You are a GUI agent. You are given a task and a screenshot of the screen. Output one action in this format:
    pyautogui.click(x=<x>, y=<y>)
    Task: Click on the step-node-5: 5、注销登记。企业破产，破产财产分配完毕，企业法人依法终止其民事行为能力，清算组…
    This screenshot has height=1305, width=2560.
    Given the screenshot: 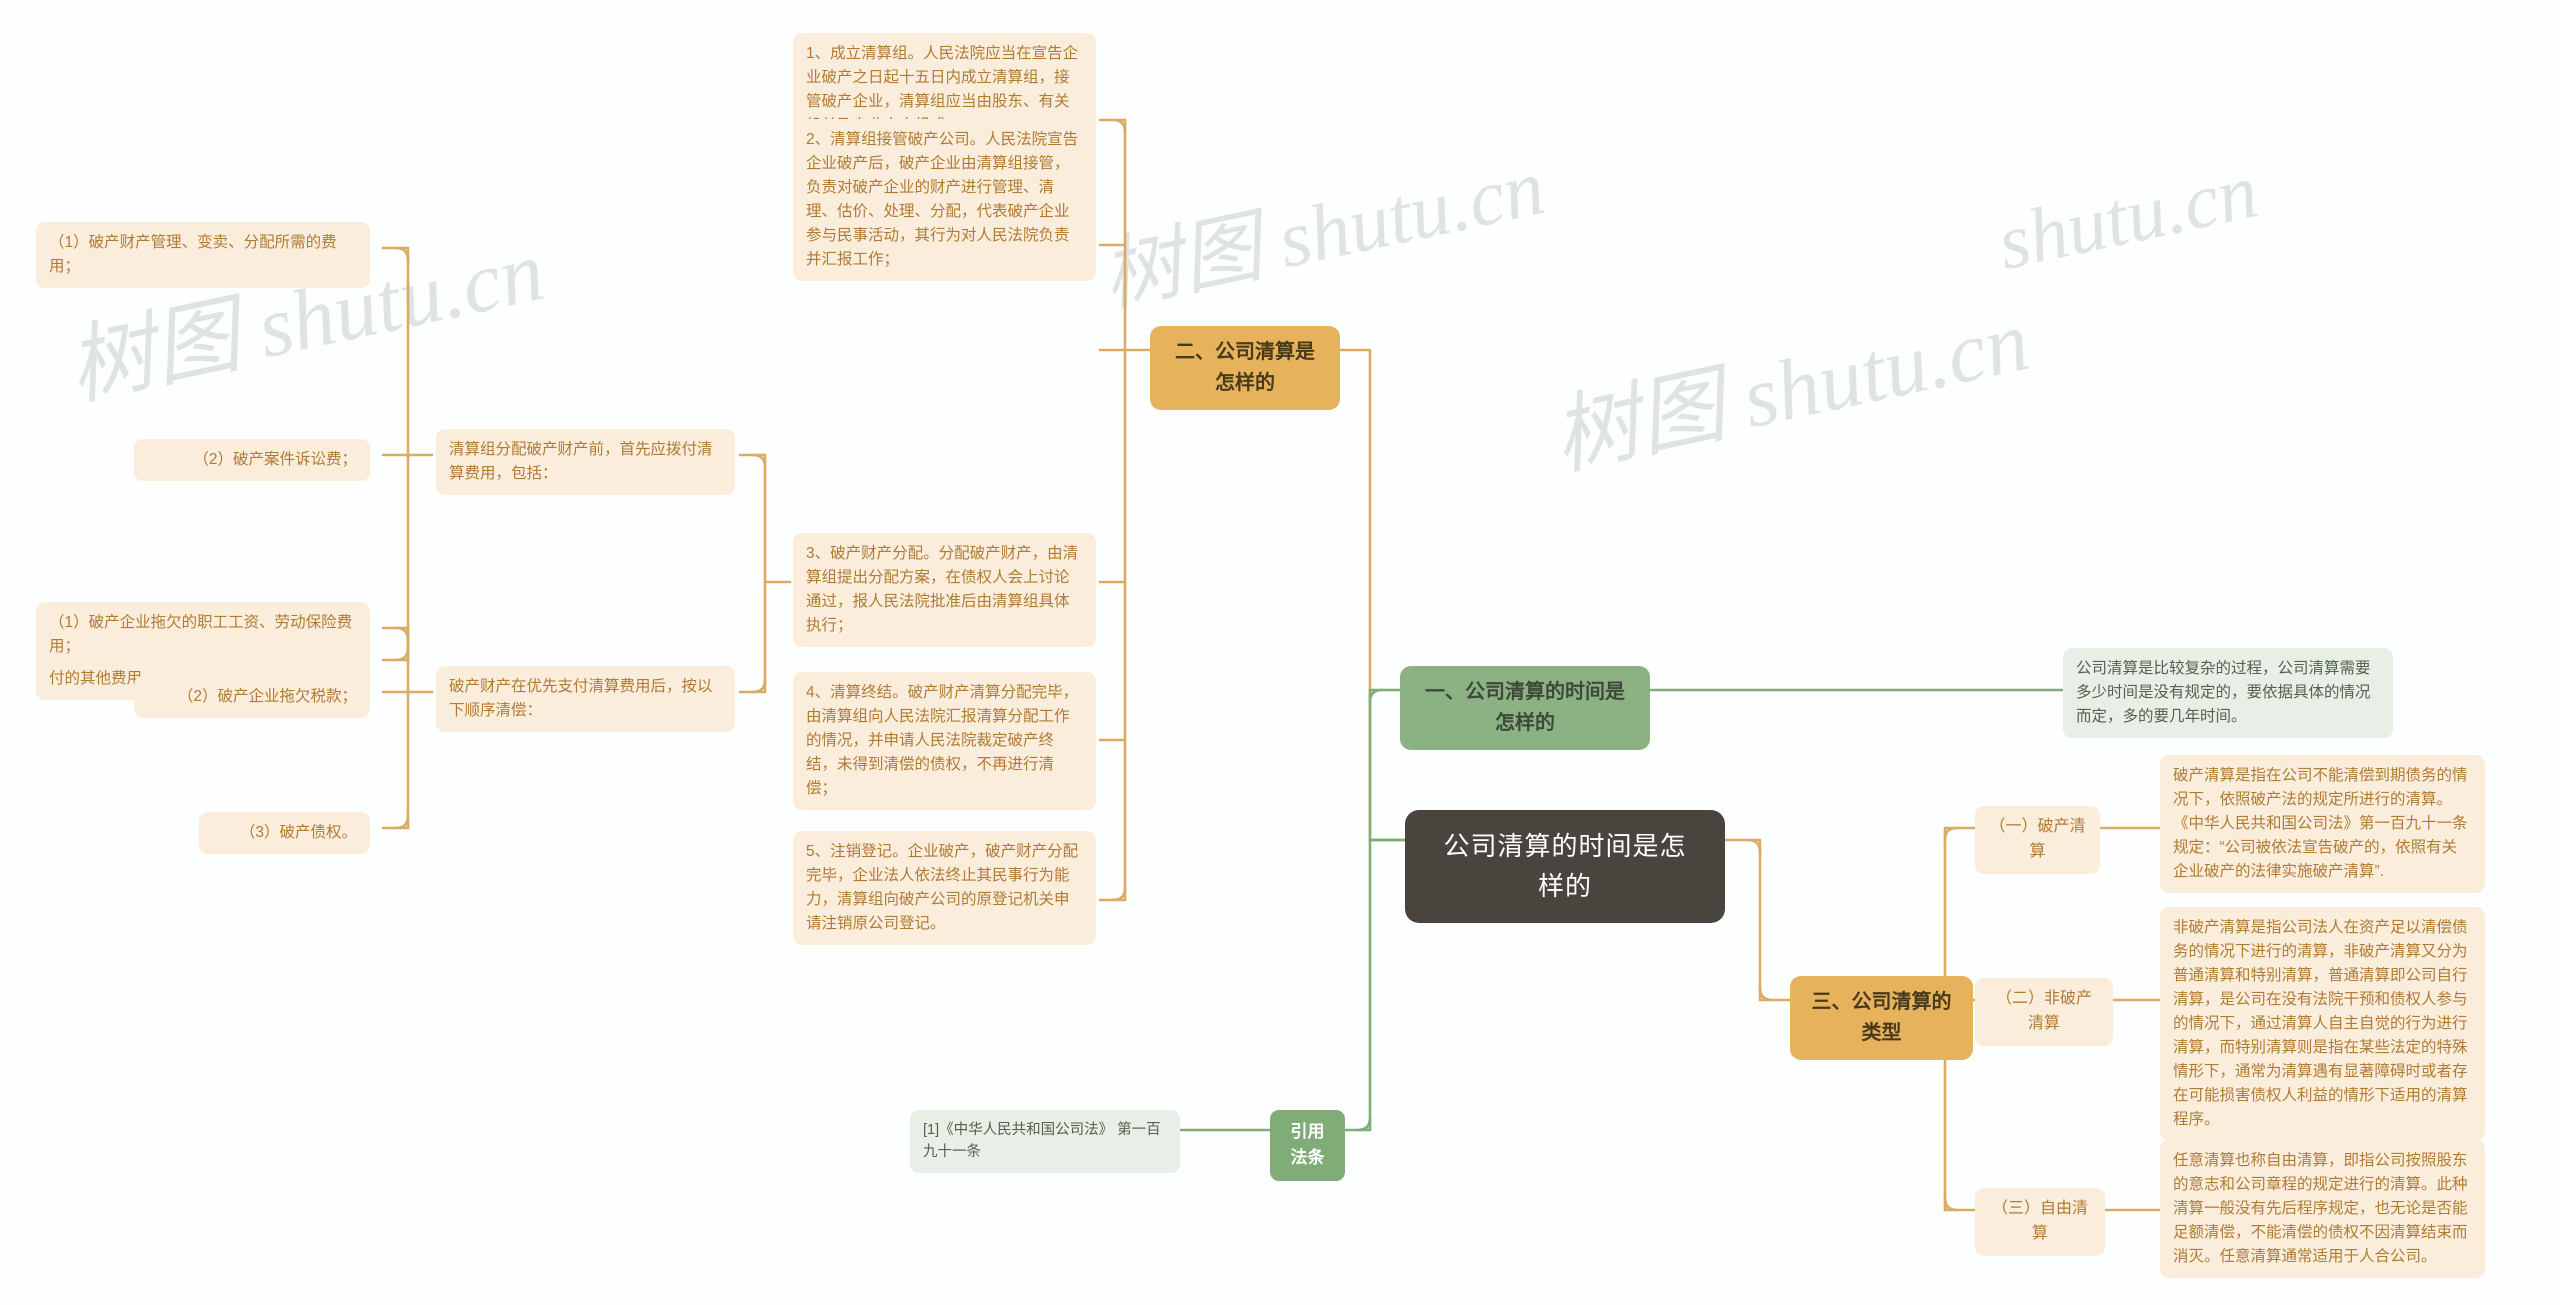 What is the action you would take?
    pyautogui.click(x=944, y=888)
    